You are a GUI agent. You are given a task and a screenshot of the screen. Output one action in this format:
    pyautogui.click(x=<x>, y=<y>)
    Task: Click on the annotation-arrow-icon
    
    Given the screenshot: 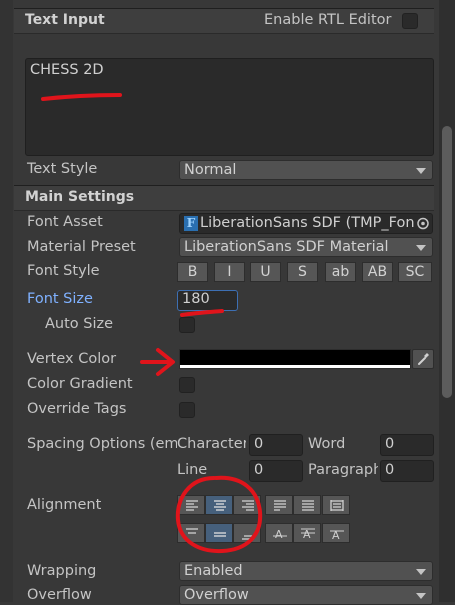 What is the action you would take?
    pyautogui.click(x=157, y=362)
    